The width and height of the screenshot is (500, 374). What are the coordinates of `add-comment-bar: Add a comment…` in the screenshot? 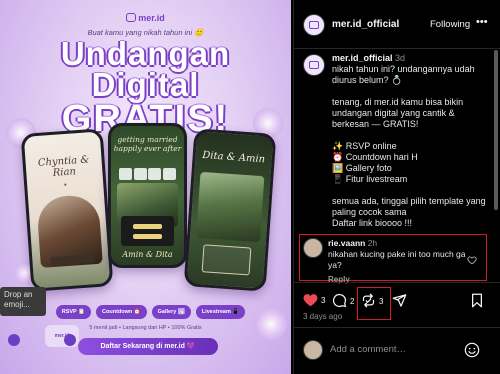 It's located at (397, 350).